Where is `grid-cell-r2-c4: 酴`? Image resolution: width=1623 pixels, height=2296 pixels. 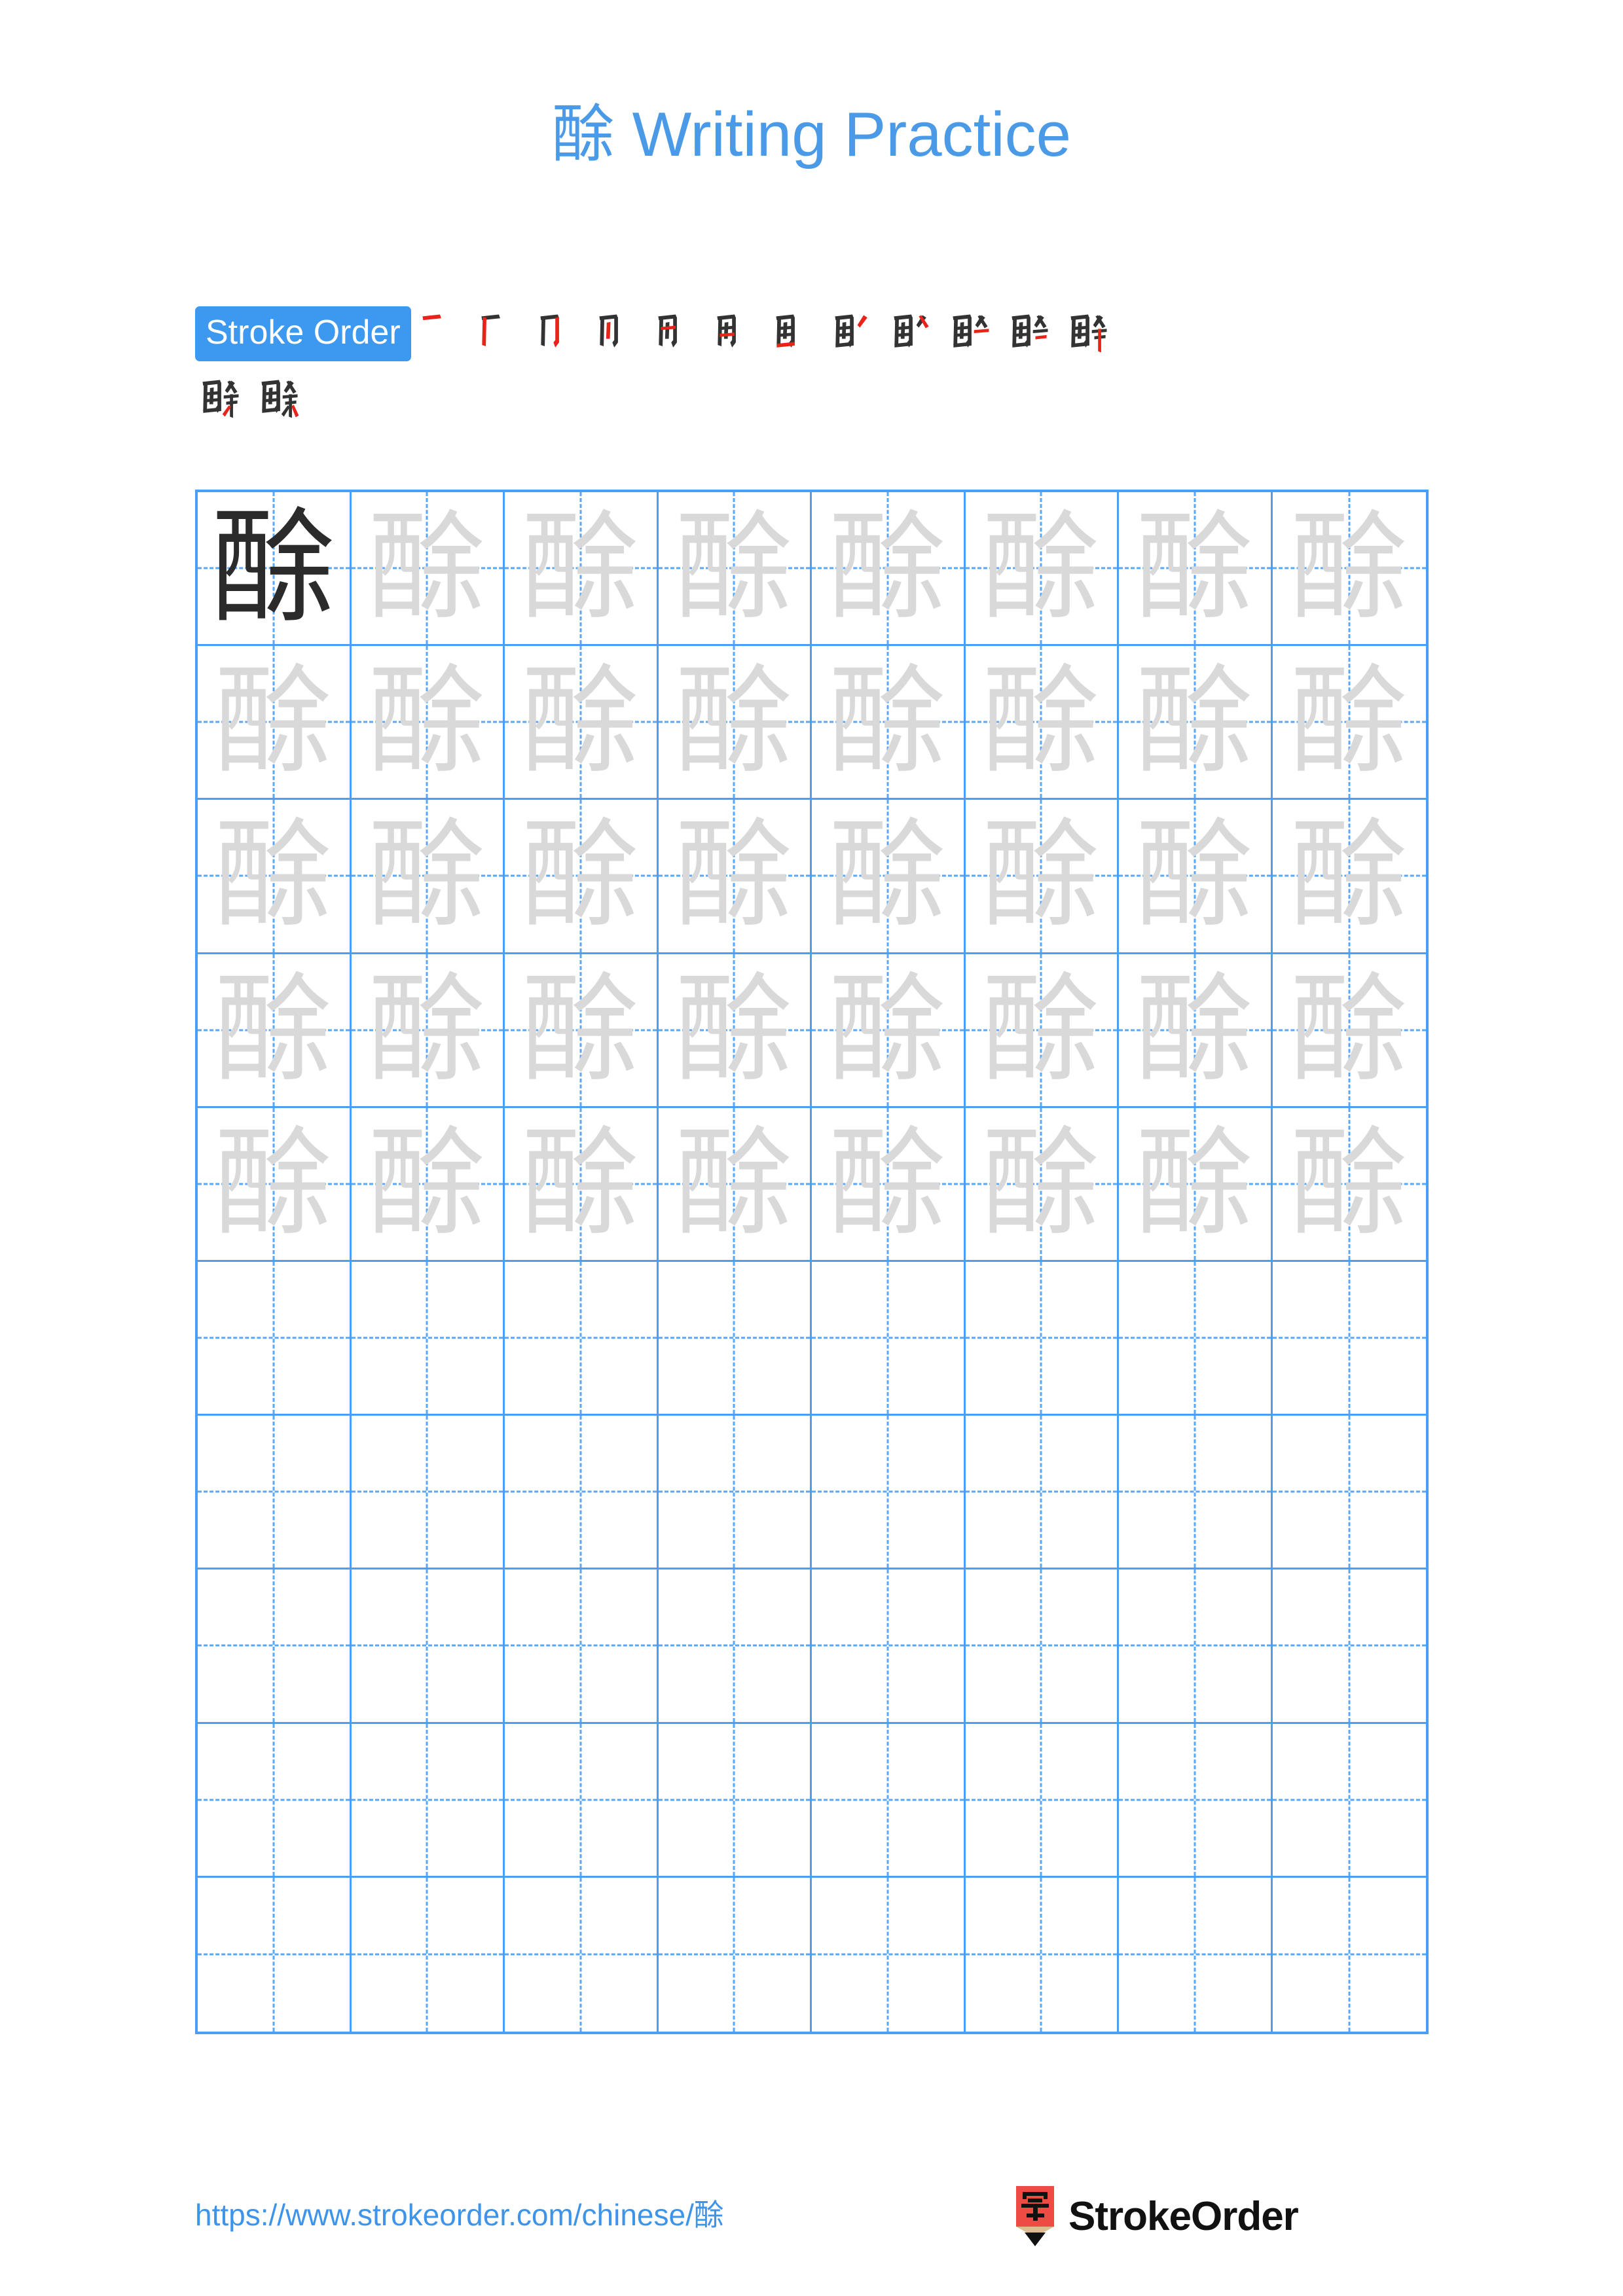
grid-cell-r2-c4: 酴 is located at coordinates (735, 723).